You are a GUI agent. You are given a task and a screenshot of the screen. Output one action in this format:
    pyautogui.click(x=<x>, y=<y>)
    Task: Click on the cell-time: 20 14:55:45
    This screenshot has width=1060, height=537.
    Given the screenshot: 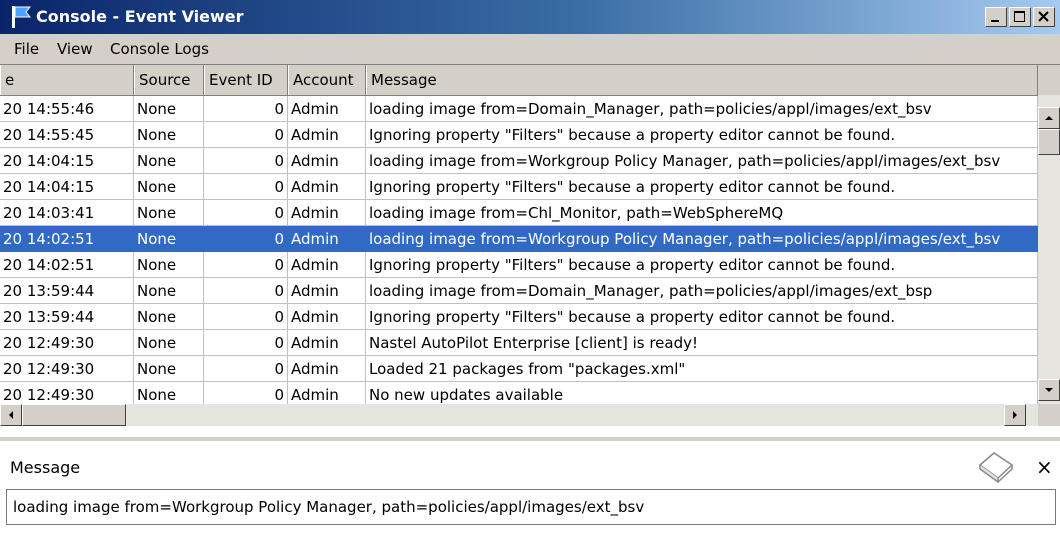 What is the action you would take?
    pyautogui.click(x=67, y=135)
    